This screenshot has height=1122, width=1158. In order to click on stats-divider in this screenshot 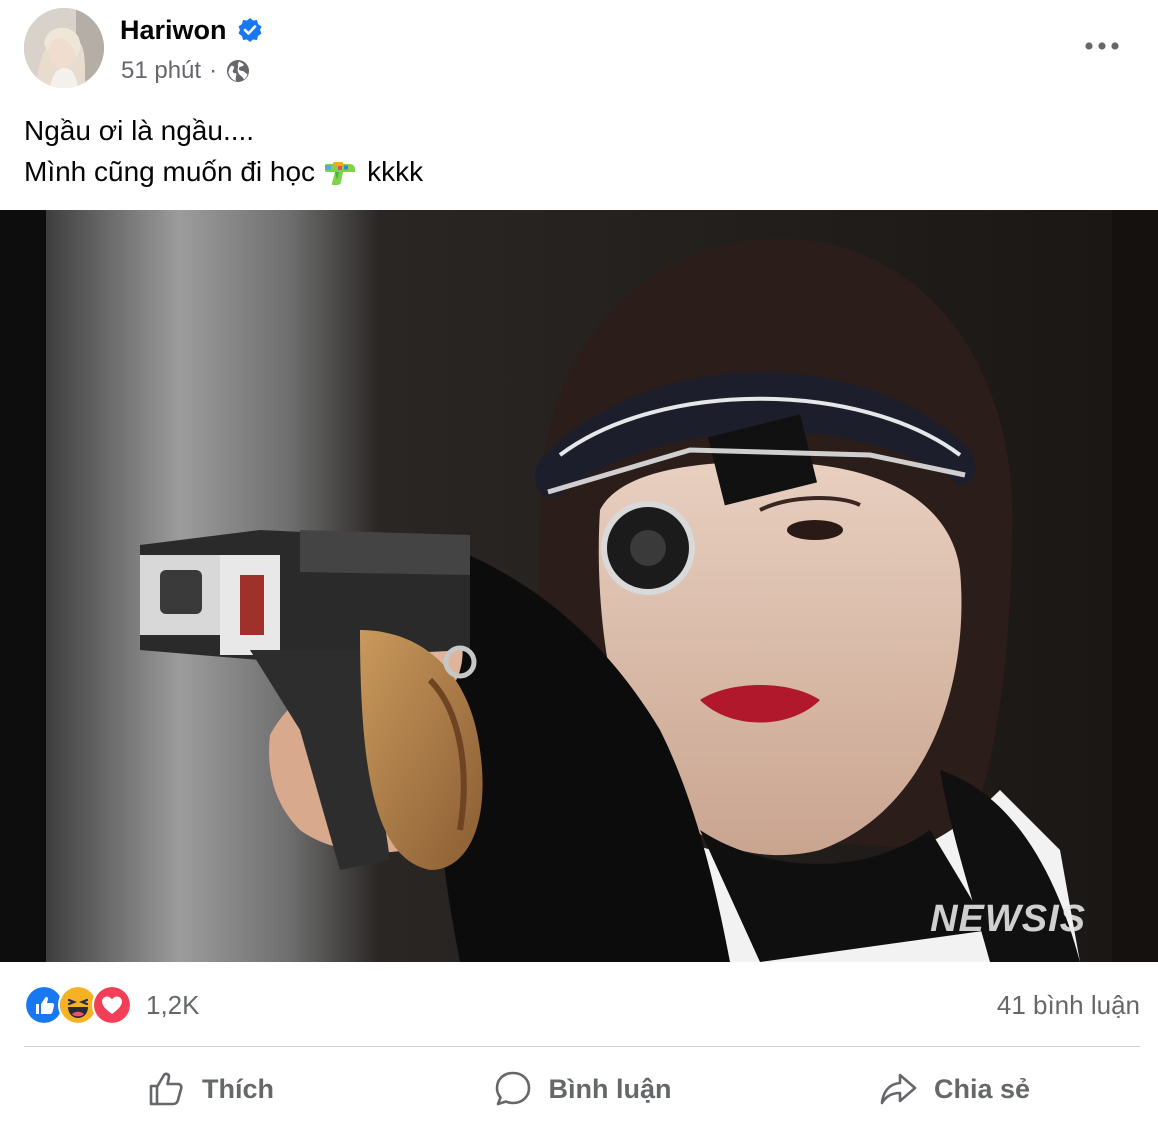, I will do `click(582, 1046)`.